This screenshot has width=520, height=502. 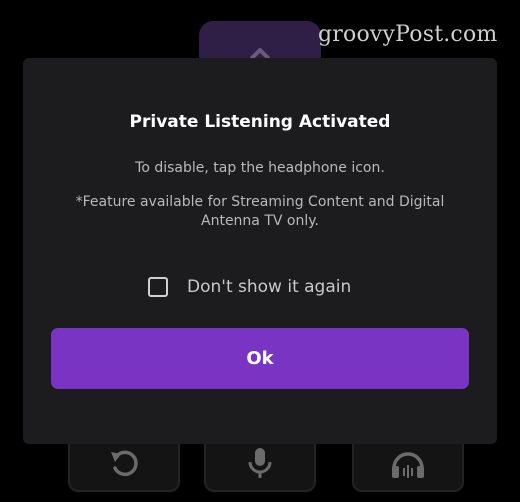 I want to click on dialog-message: To disable, tap the headphone icon., so click(x=260, y=168).